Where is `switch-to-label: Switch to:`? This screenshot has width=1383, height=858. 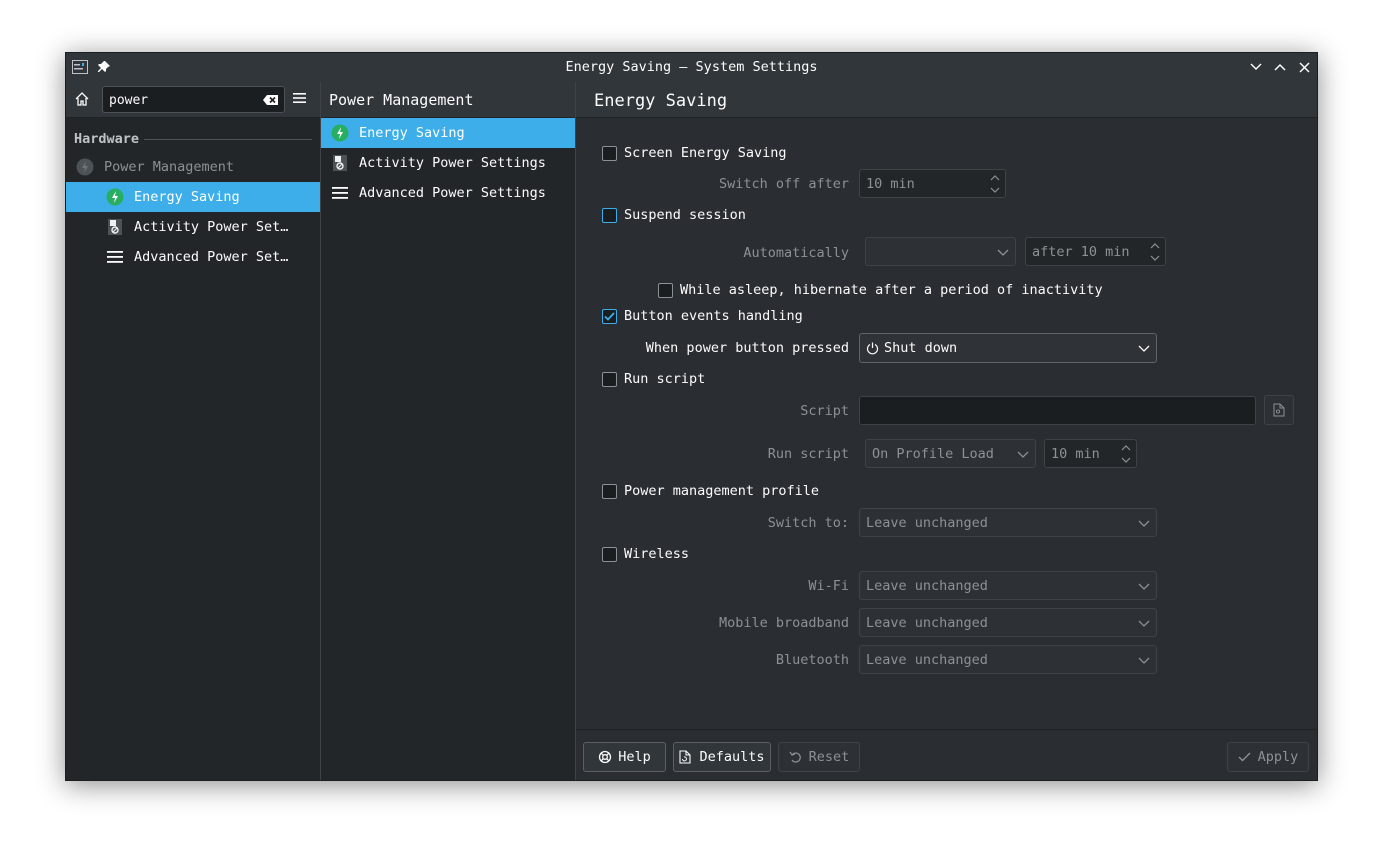
switch-to-label: Switch to: is located at coordinates (808, 523).